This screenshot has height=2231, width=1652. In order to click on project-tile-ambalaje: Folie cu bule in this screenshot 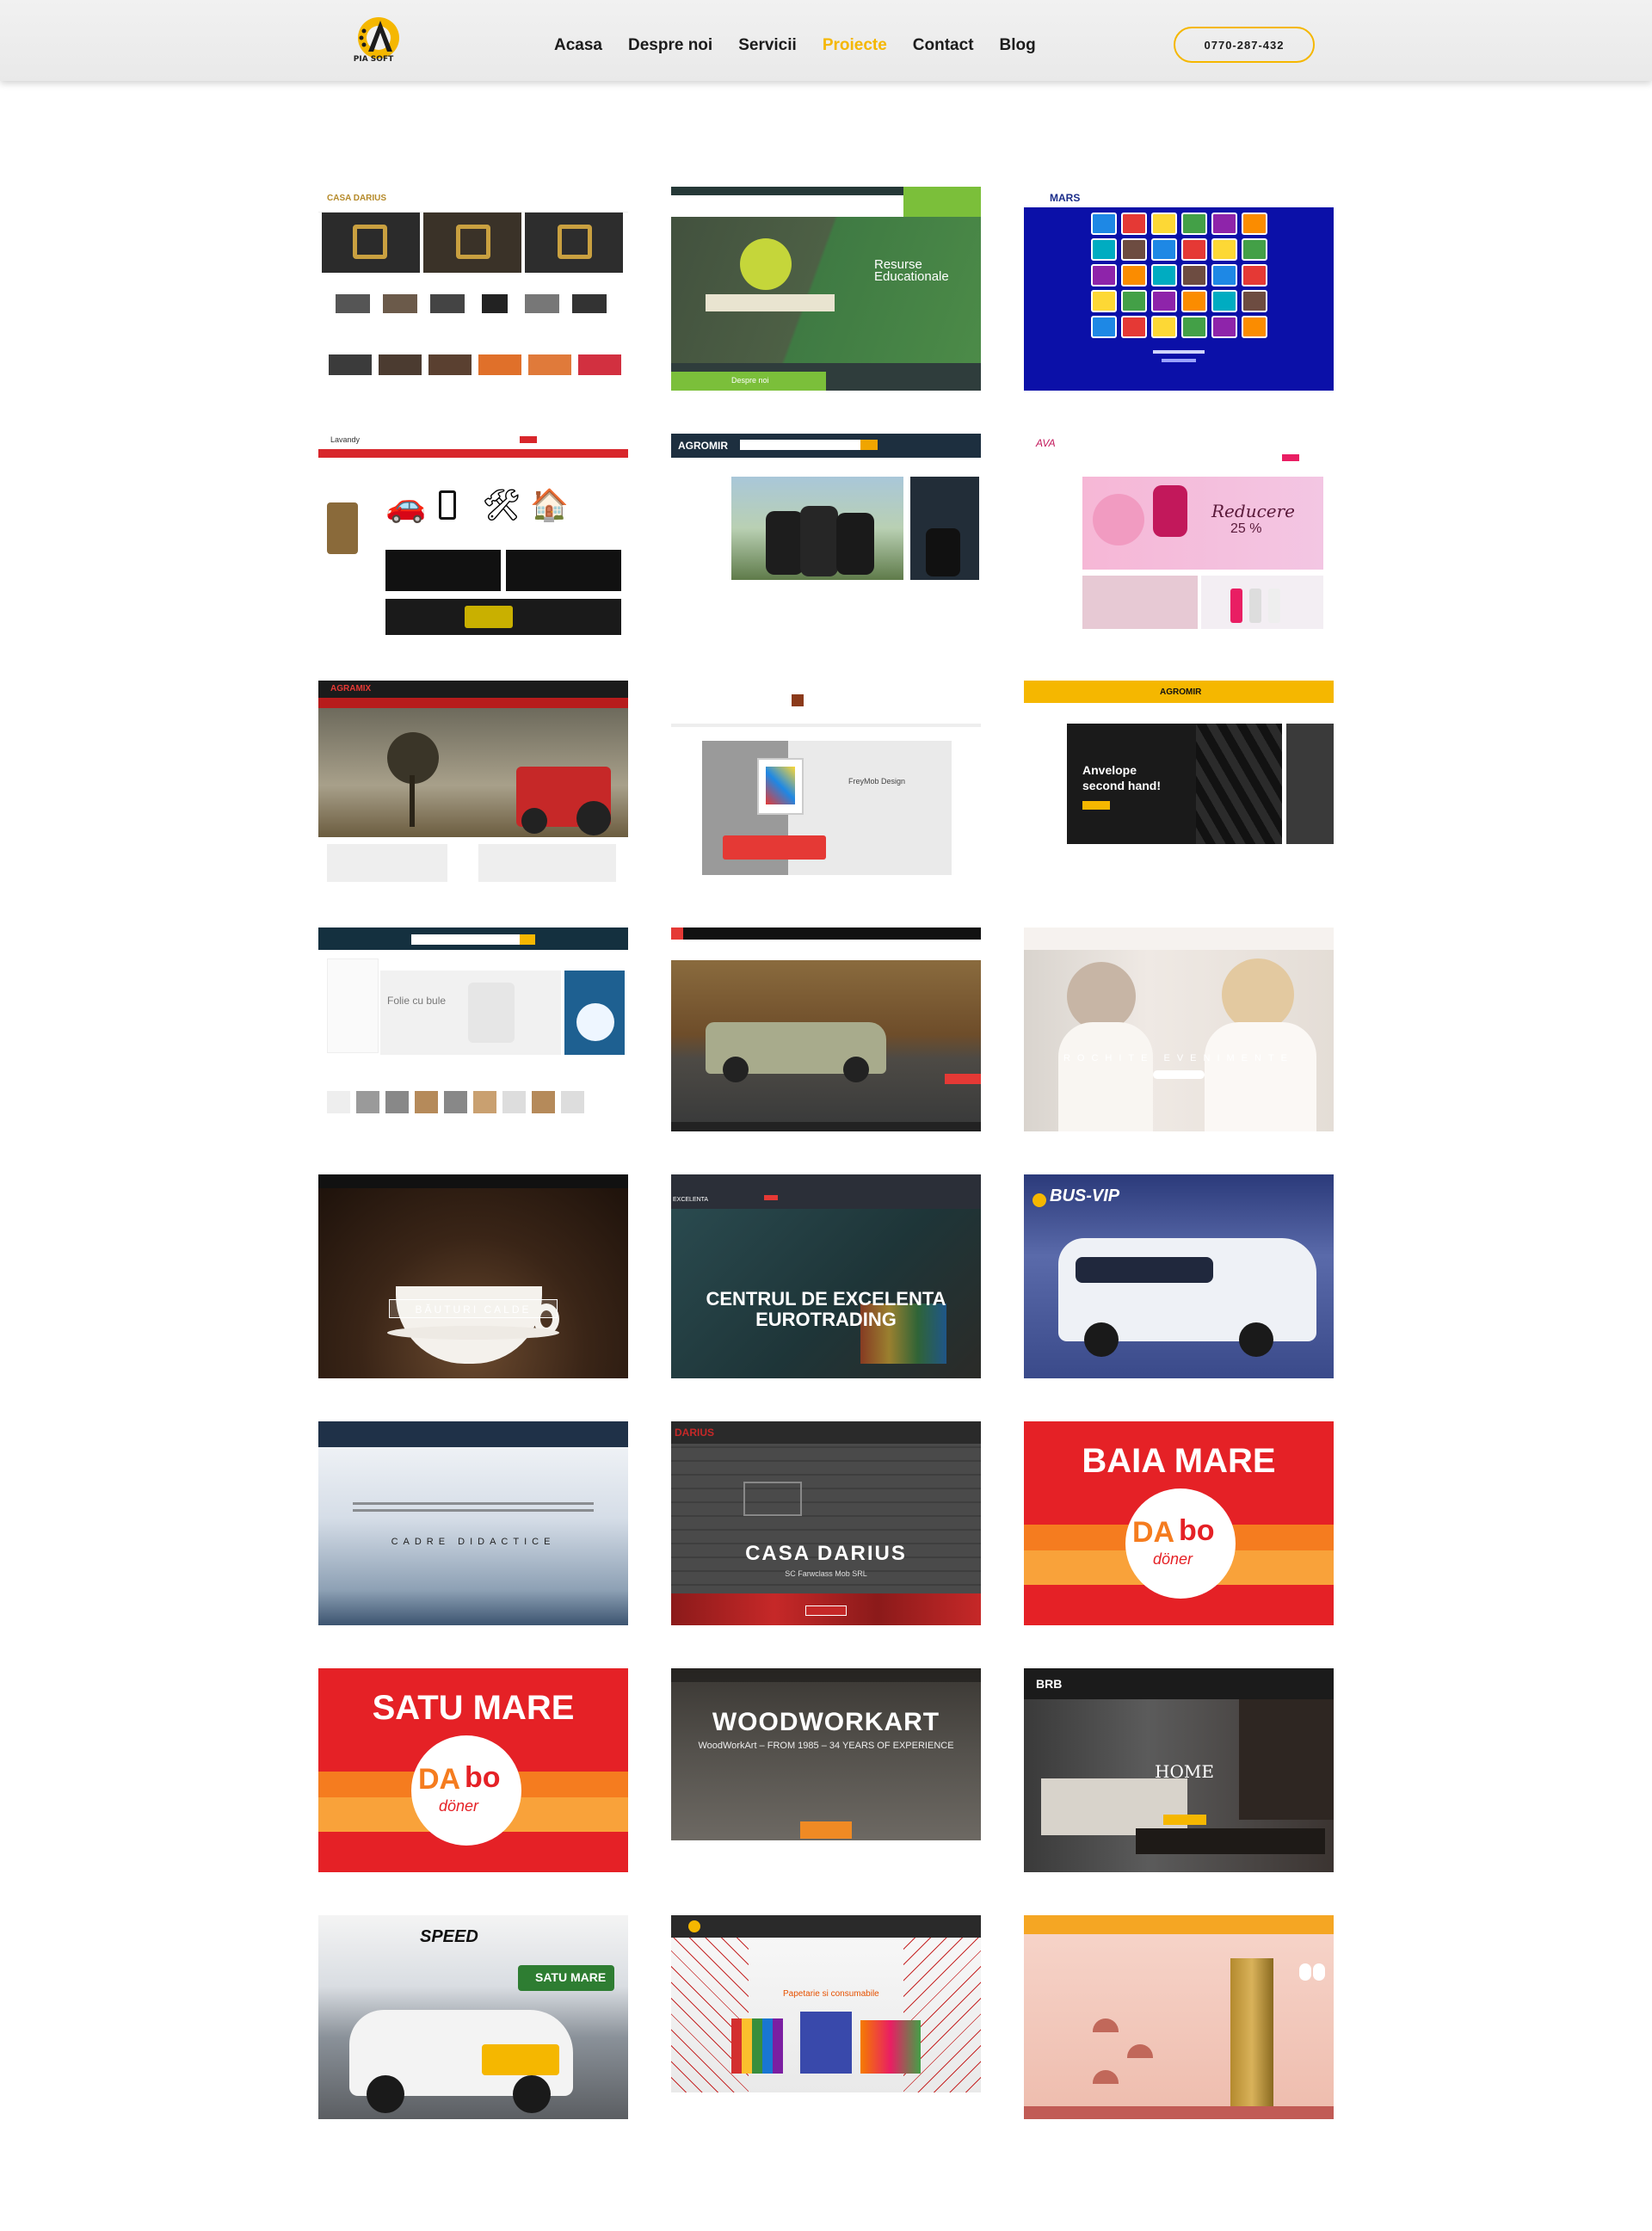, I will do `click(473, 1030)`.